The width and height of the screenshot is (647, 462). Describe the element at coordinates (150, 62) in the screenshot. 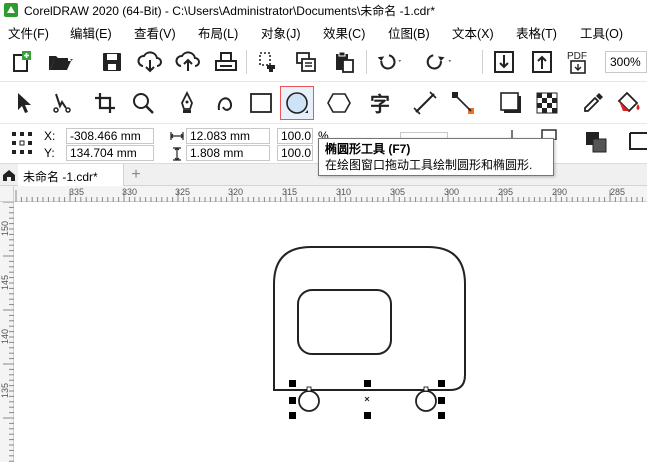

I see `cloud-import-icon` at that location.